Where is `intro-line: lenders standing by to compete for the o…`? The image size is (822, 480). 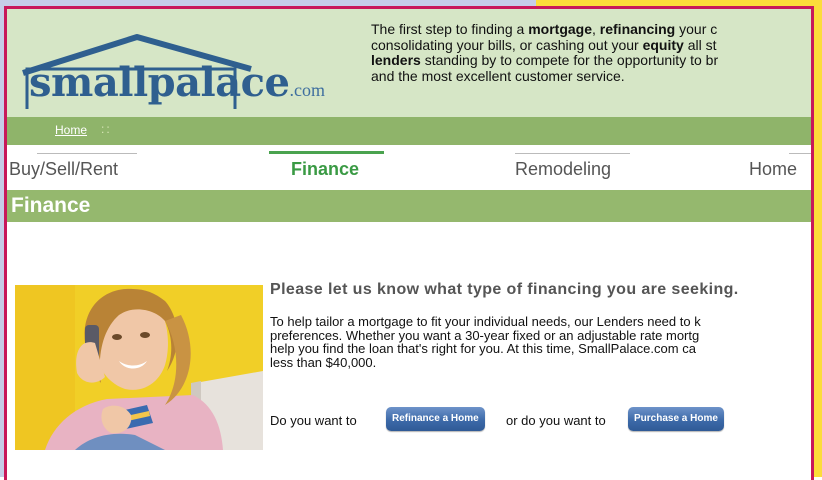 intro-line: lenders standing by to compete for the o… is located at coordinates (591, 60).